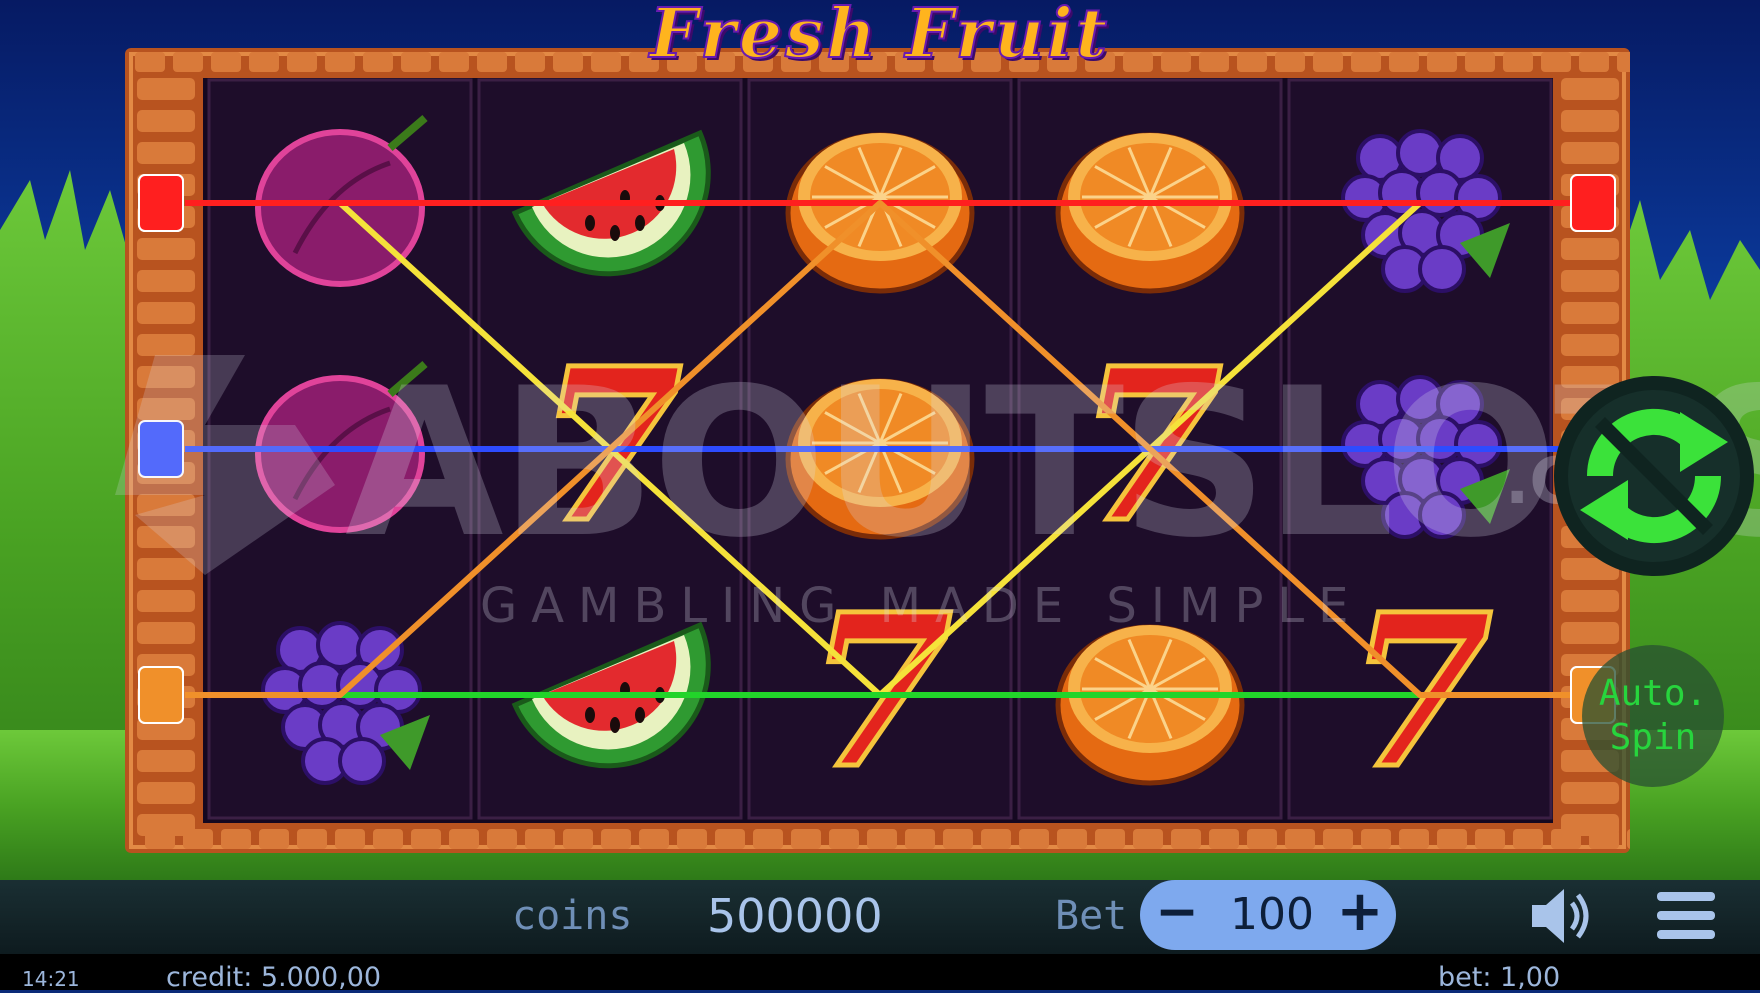 This screenshot has width=1760, height=993. Describe the element at coordinates (51, 979) in the screenshot. I see `clock: 14:21` at that location.